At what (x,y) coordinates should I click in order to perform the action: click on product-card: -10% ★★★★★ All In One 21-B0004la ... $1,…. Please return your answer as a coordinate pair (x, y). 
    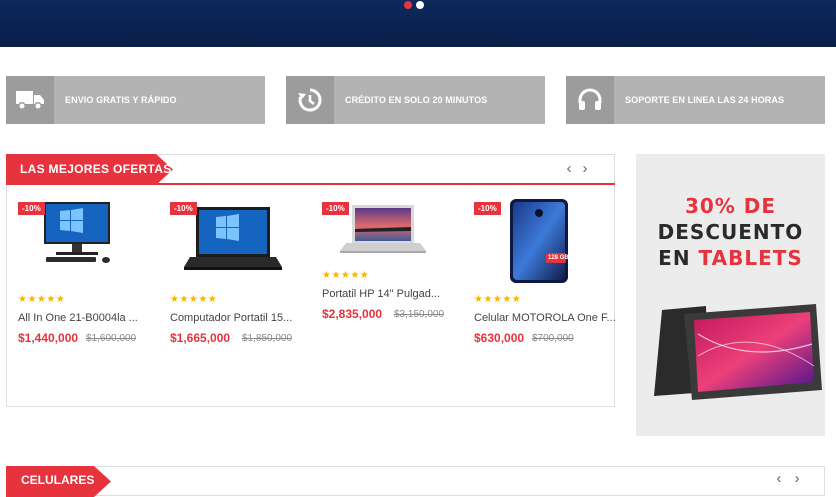
    Looking at the image, I should click on (78, 279).